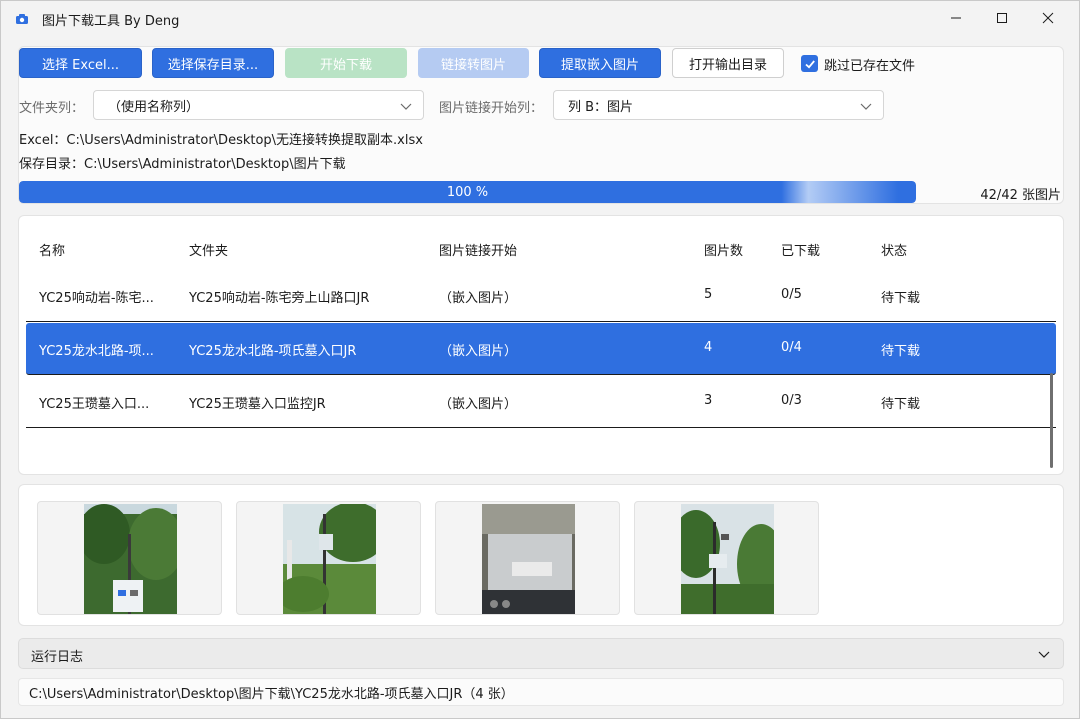  I want to click on folder-column-label: 文件夹列：, so click(52, 108).